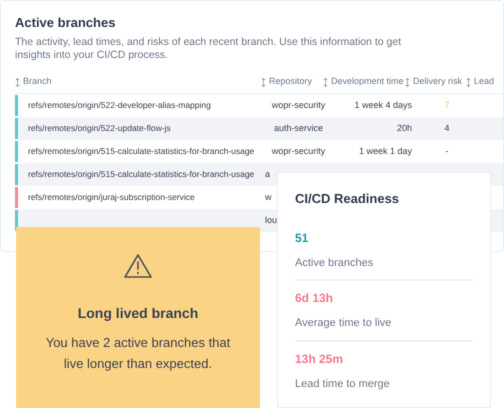  What do you see at coordinates (437, 82) in the screenshot?
I see `column-header: Delivery risk` at bounding box center [437, 82].